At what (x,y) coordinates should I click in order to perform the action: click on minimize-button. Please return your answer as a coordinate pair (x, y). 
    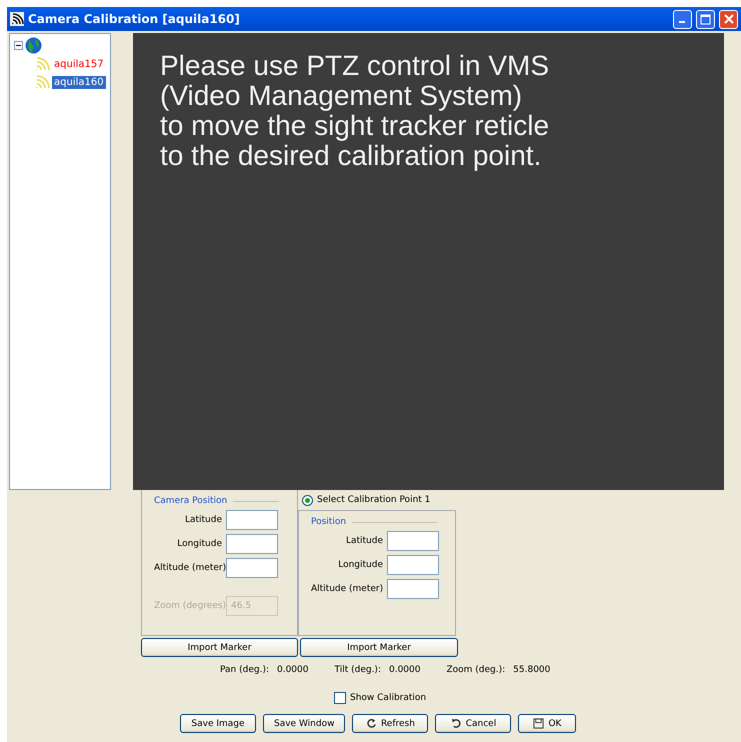
    Looking at the image, I should click on (682, 19).